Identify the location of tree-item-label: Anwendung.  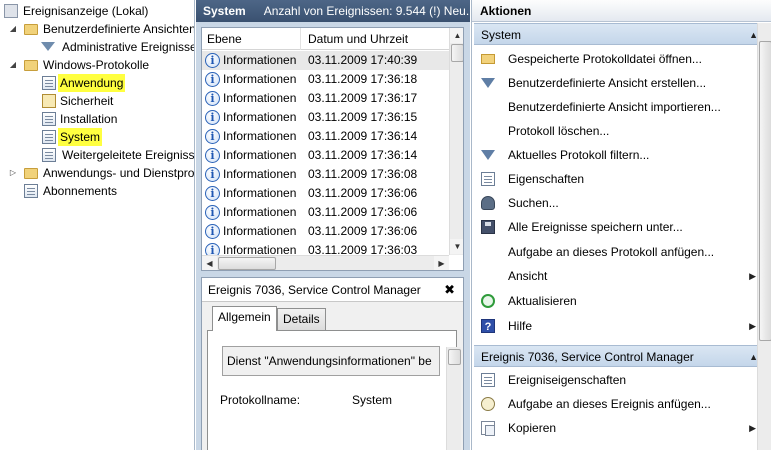
(92, 83).